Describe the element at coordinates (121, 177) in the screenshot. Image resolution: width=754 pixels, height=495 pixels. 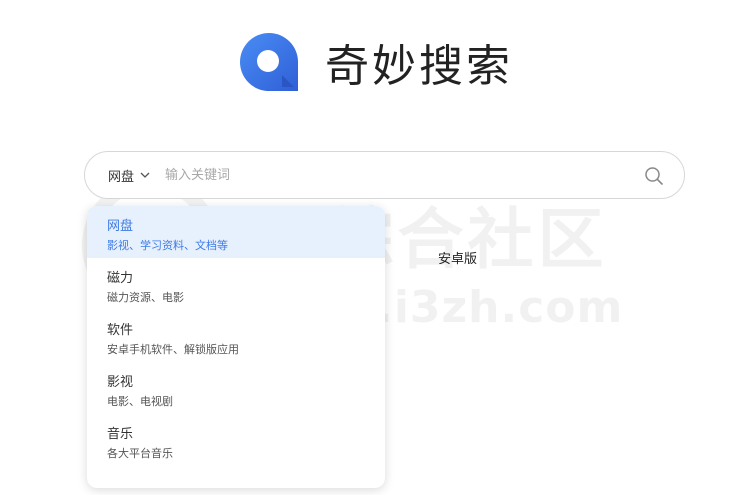
I see `scope-label: 网盘` at that location.